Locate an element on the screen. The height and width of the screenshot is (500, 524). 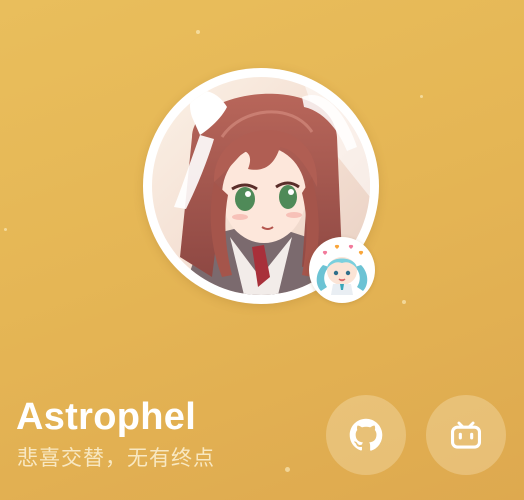
avatar-badge is located at coordinates (342, 270).